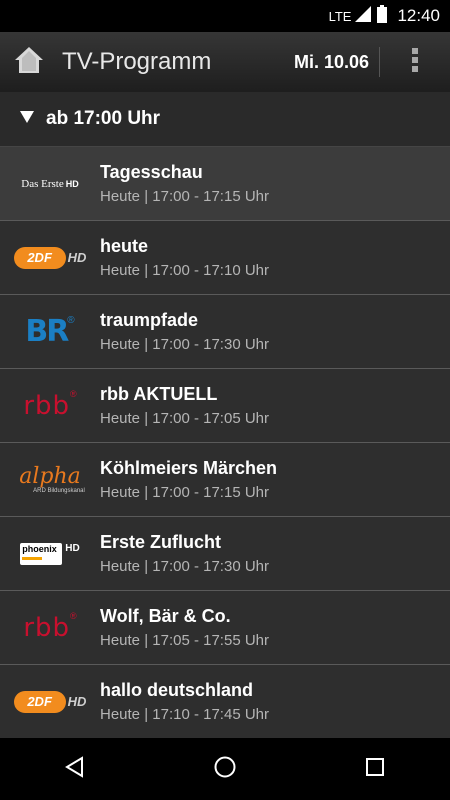 The height and width of the screenshot is (800, 450). What do you see at coordinates (151, 172) in the screenshot?
I see `program-title: Tagesschau` at bounding box center [151, 172].